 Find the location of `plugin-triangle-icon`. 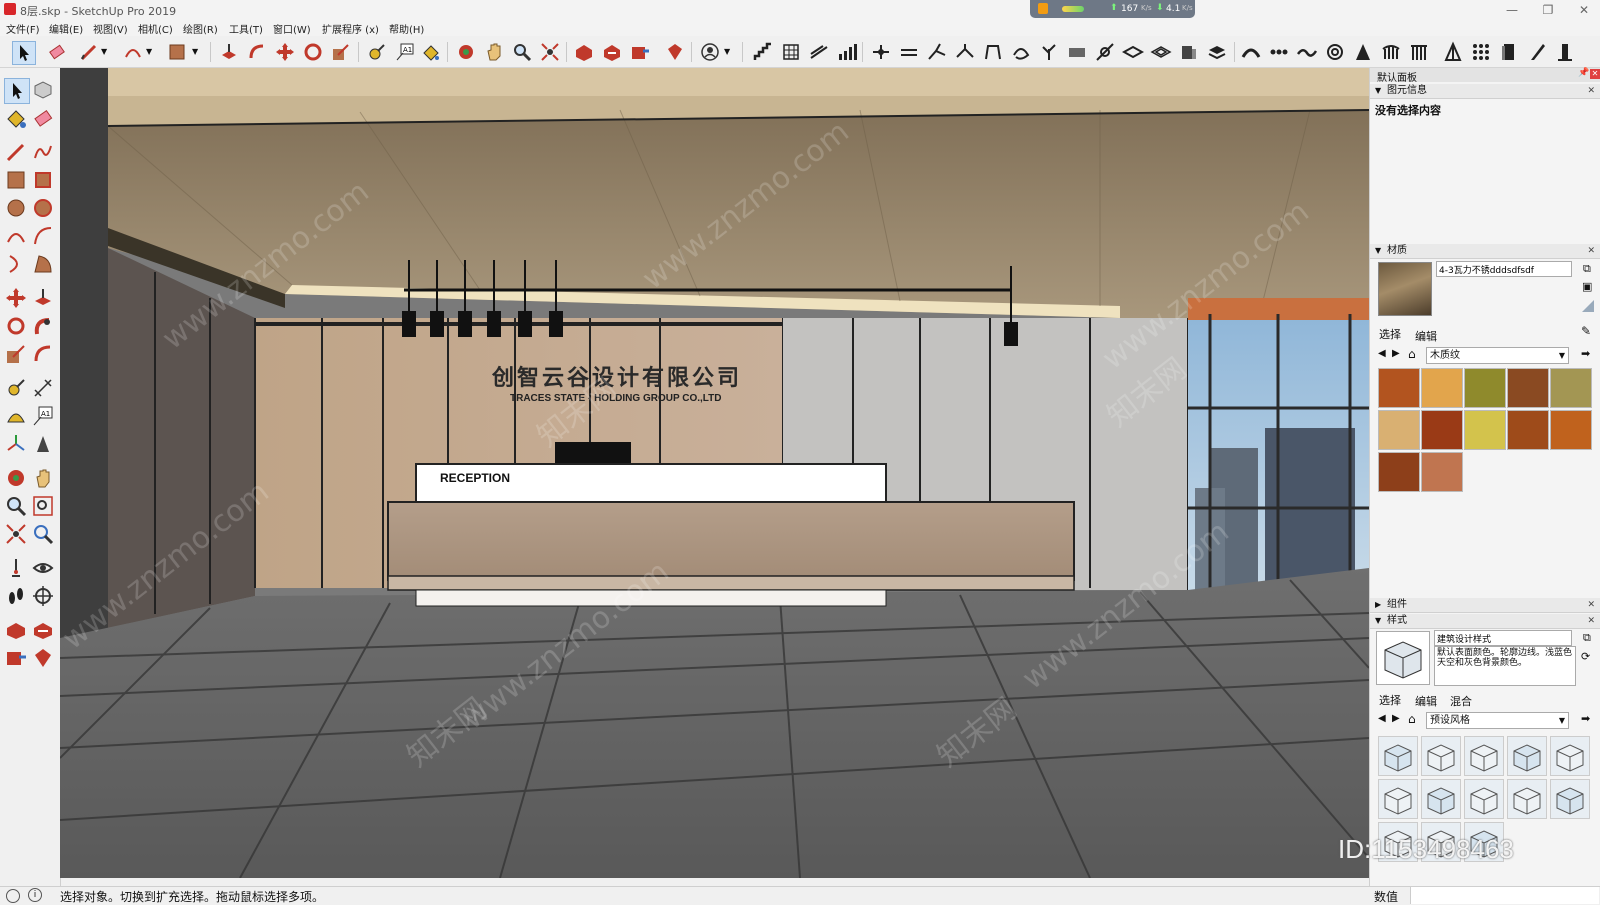

plugin-triangle-icon is located at coordinates (1453, 52).